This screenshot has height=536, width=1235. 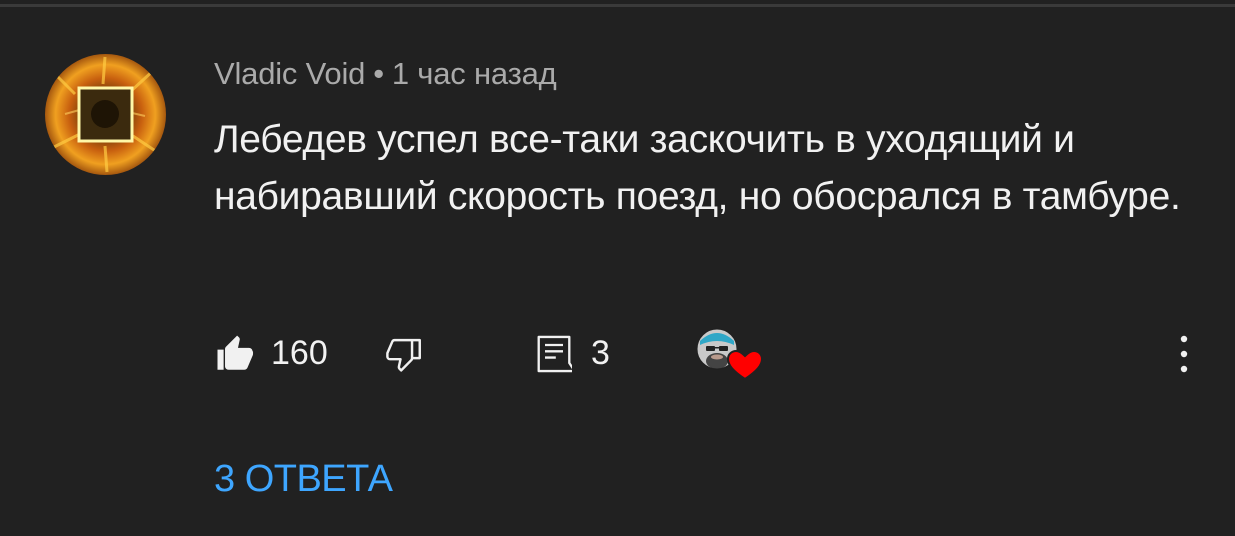 What do you see at coordinates (617, 5) in the screenshot?
I see `top-divider` at bounding box center [617, 5].